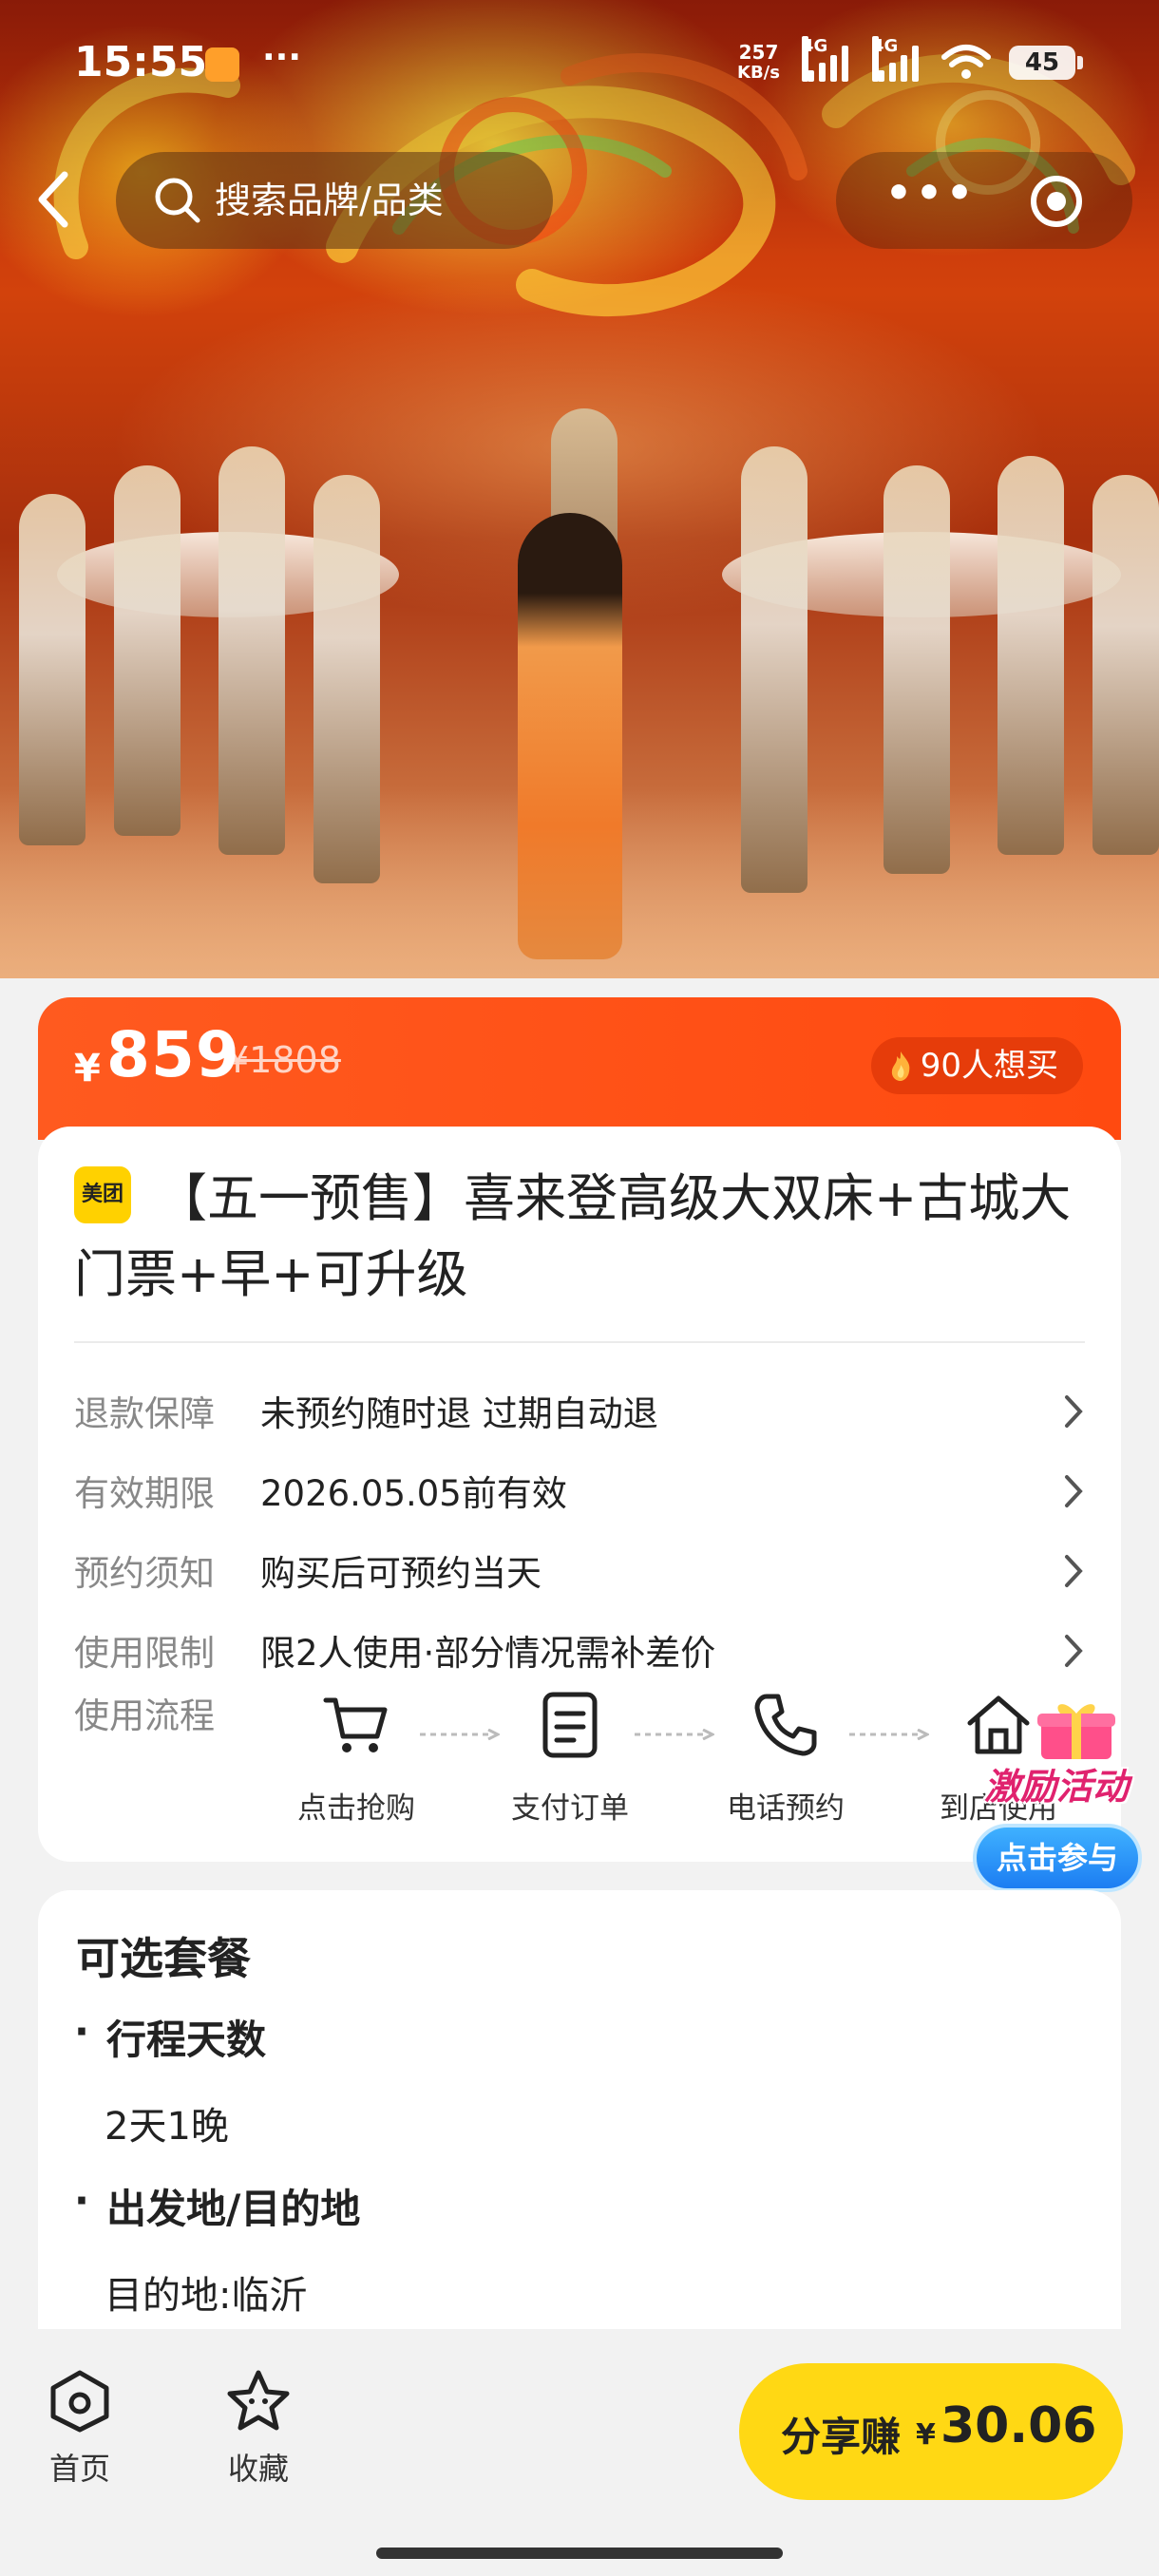 The width and height of the screenshot is (1159, 2576). I want to click on package-section-name: 行程天数, so click(186, 2040).